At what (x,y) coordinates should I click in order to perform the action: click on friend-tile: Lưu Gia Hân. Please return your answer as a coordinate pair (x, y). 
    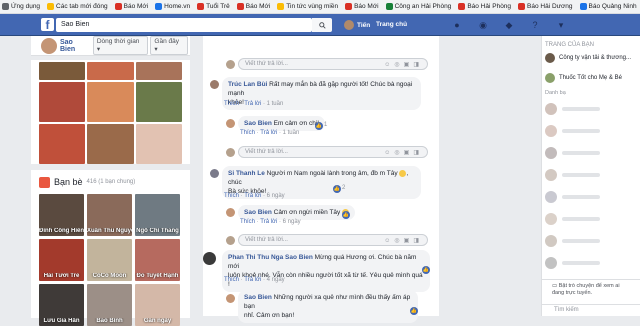
    Looking at the image, I should click on (61, 305).